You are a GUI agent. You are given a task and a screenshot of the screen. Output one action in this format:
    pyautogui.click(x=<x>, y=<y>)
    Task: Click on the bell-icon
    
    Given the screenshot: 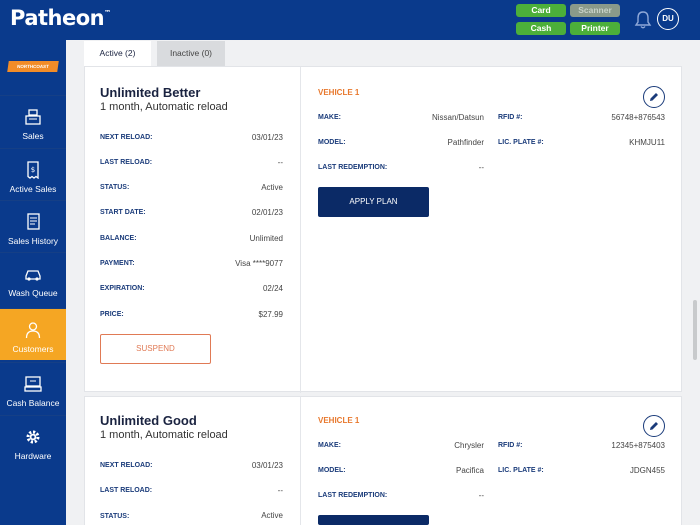 What is the action you would take?
    pyautogui.click(x=643, y=20)
    